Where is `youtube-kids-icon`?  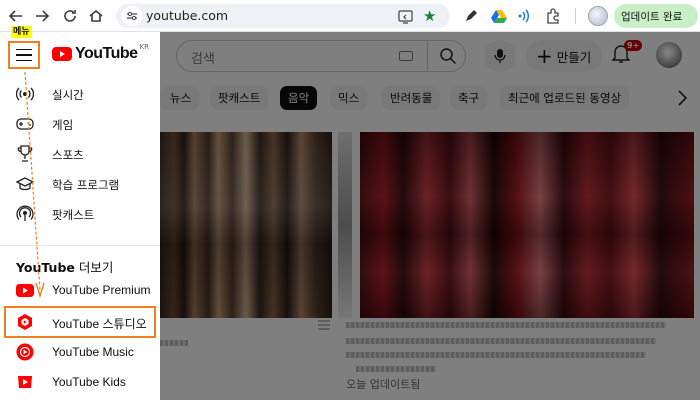 youtube-kids-icon is located at coordinates (25, 382).